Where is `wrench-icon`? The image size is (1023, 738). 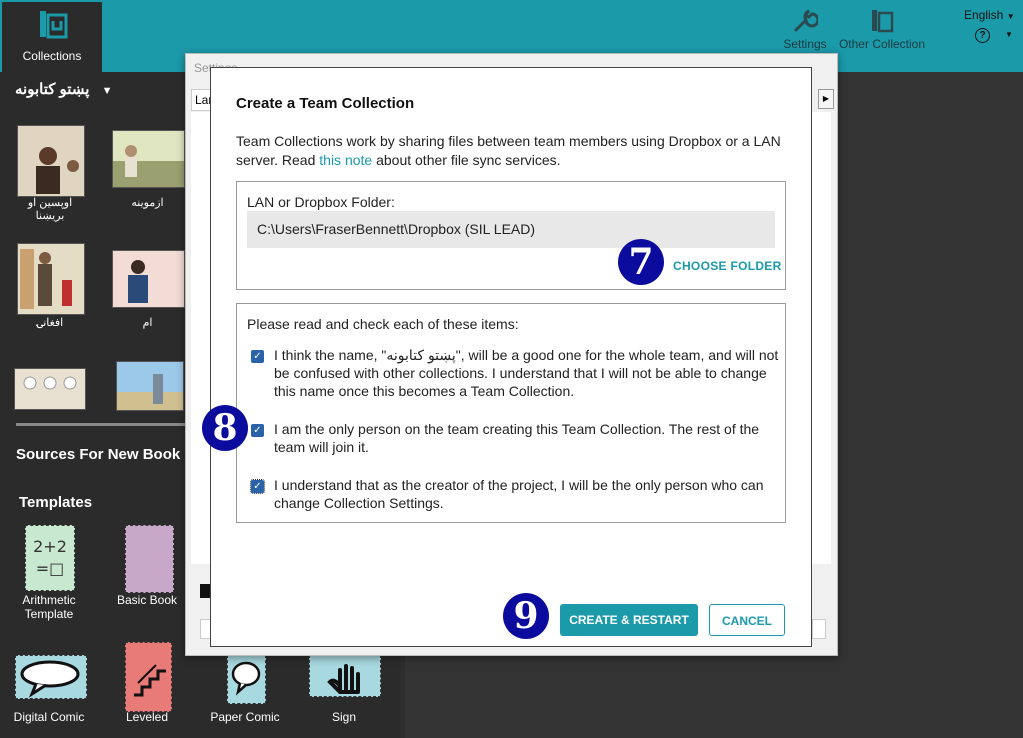 wrench-icon is located at coordinates (807, 20).